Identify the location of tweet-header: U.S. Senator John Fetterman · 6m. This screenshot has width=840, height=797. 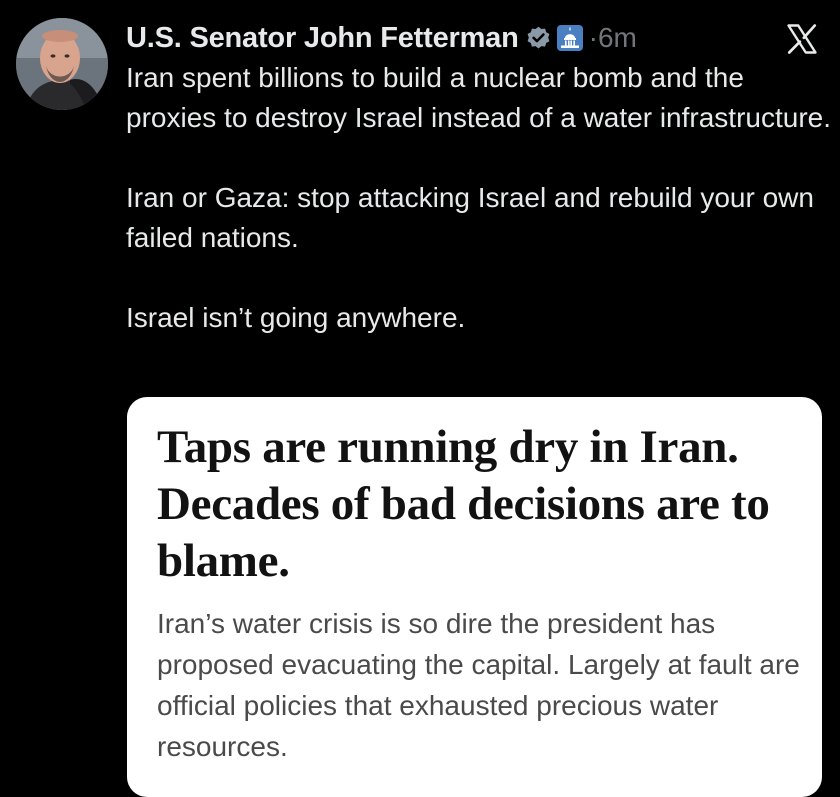
(473, 38).